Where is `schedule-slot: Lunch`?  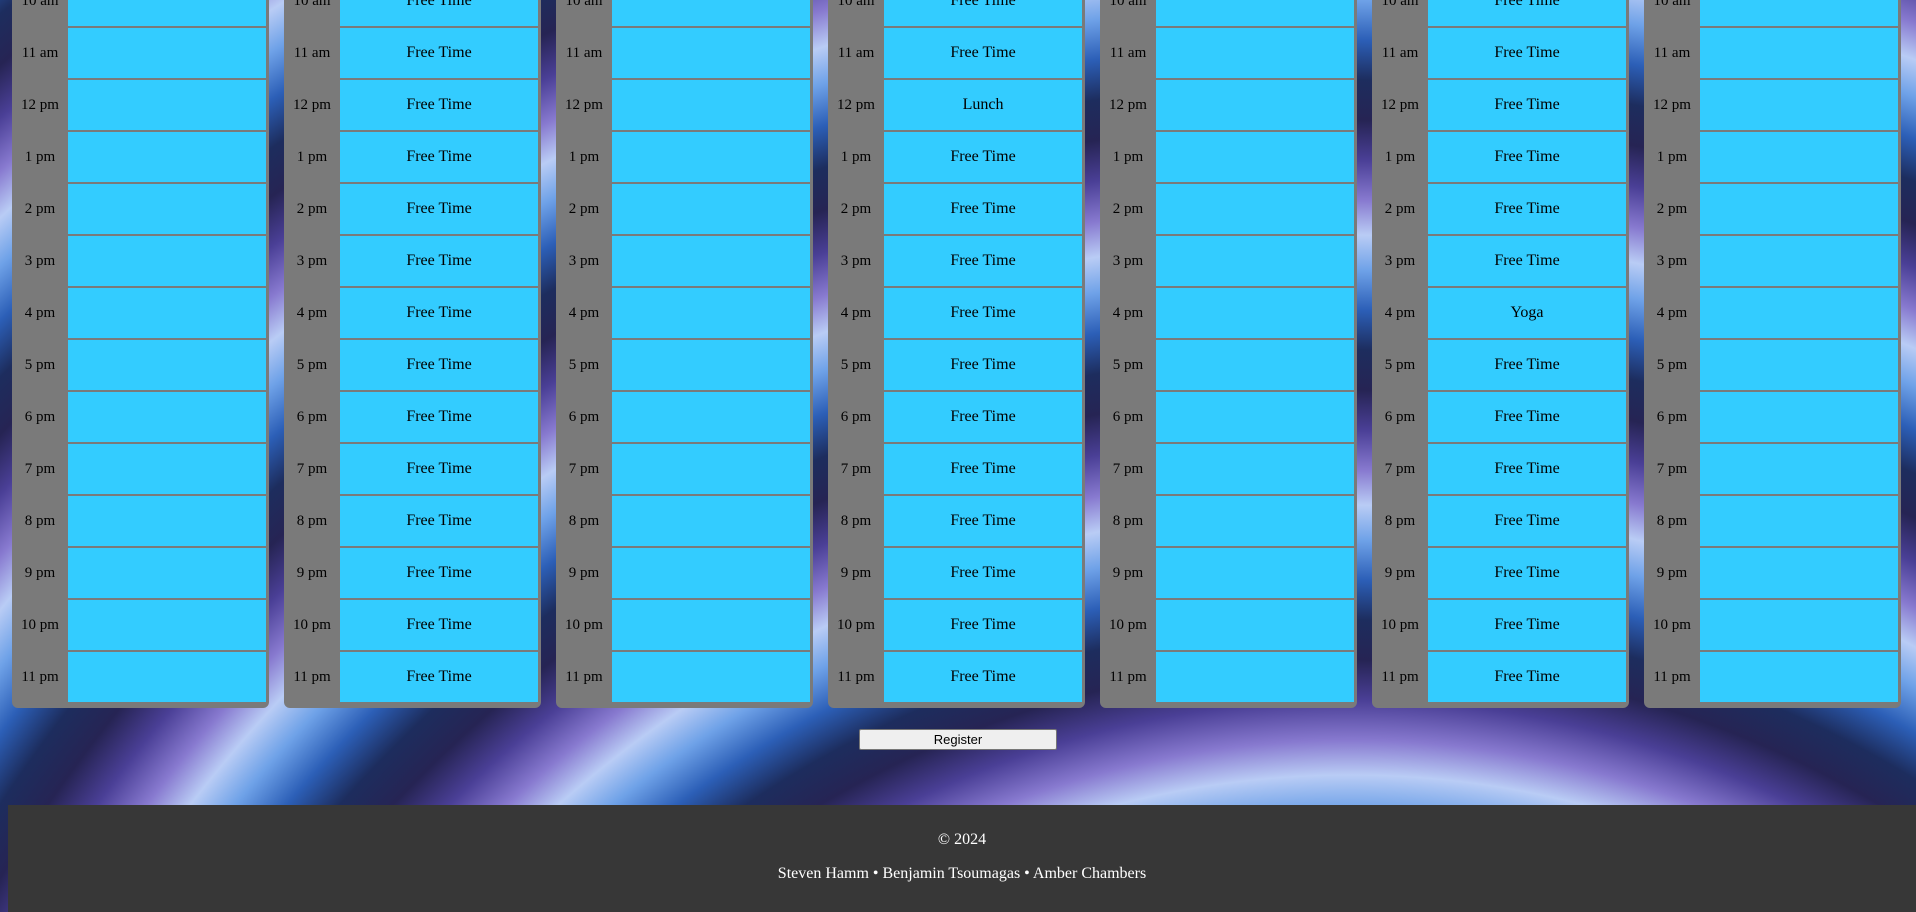
schedule-slot: Lunch is located at coordinates (983, 105).